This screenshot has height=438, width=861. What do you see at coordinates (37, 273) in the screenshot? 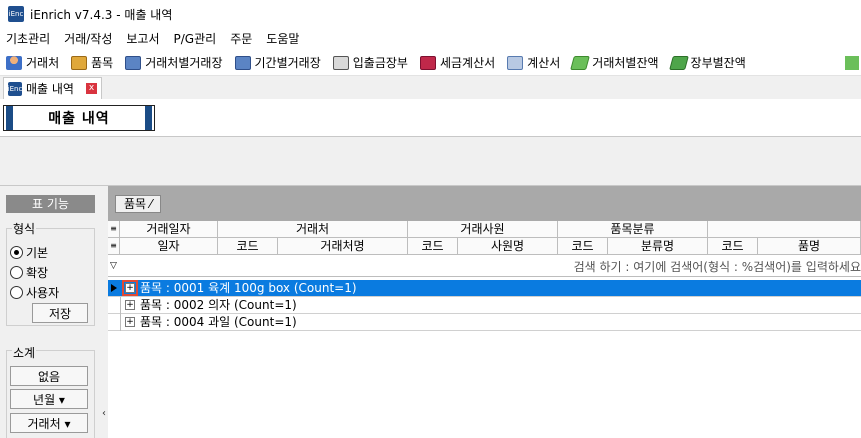
I see `radio-label: 확장` at bounding box center [37, 273].